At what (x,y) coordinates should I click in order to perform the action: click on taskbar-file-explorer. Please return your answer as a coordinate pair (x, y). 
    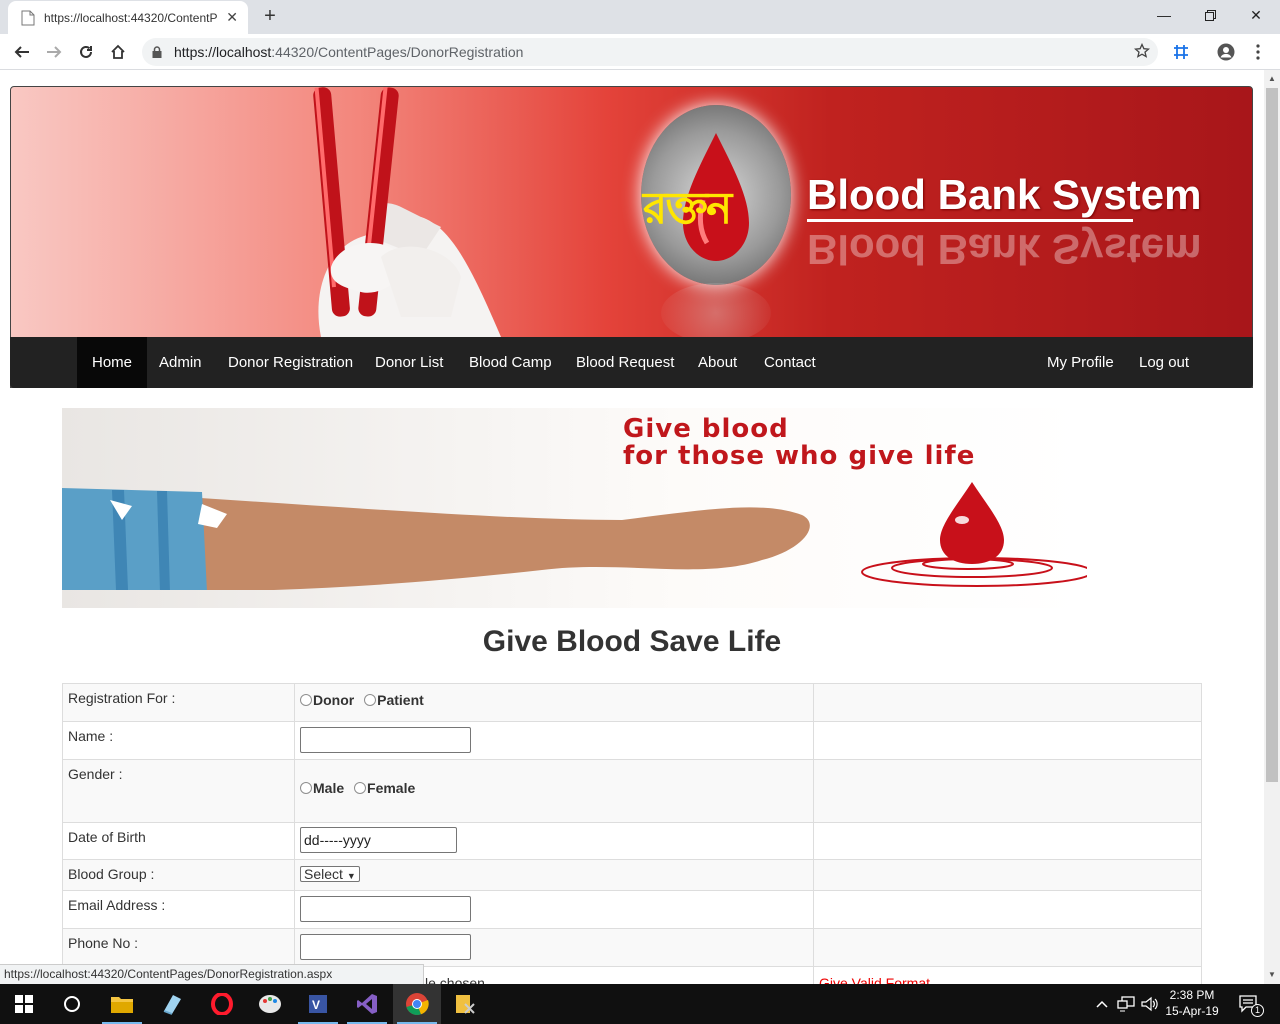
    Looking at the image, I should click on (122, 1004).